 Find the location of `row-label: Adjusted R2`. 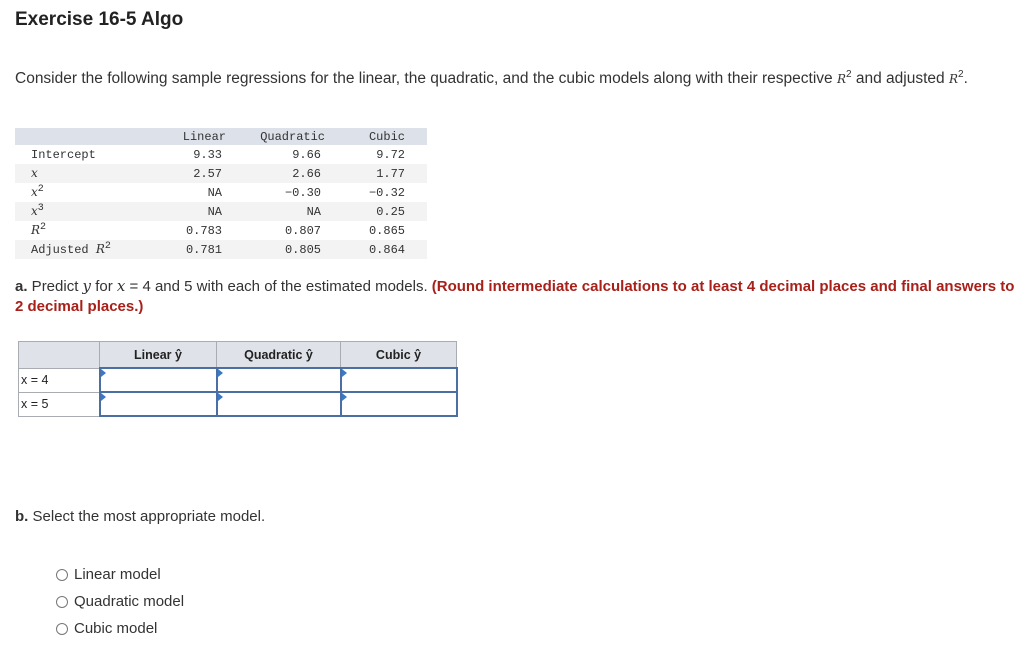

row-label: Adjusted R2 is located at coordinates (90, 249).